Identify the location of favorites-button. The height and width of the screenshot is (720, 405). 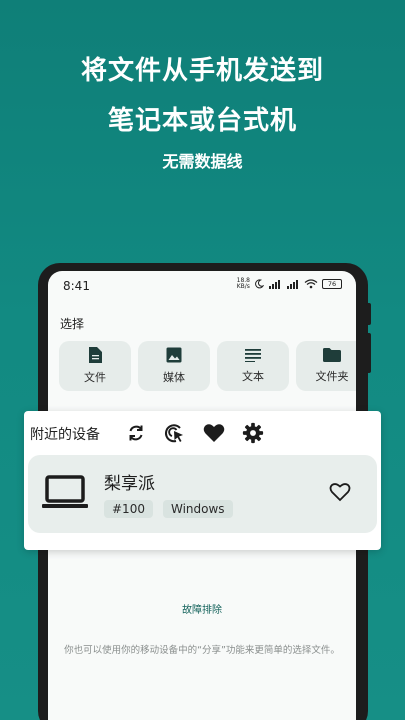
(214, 433).